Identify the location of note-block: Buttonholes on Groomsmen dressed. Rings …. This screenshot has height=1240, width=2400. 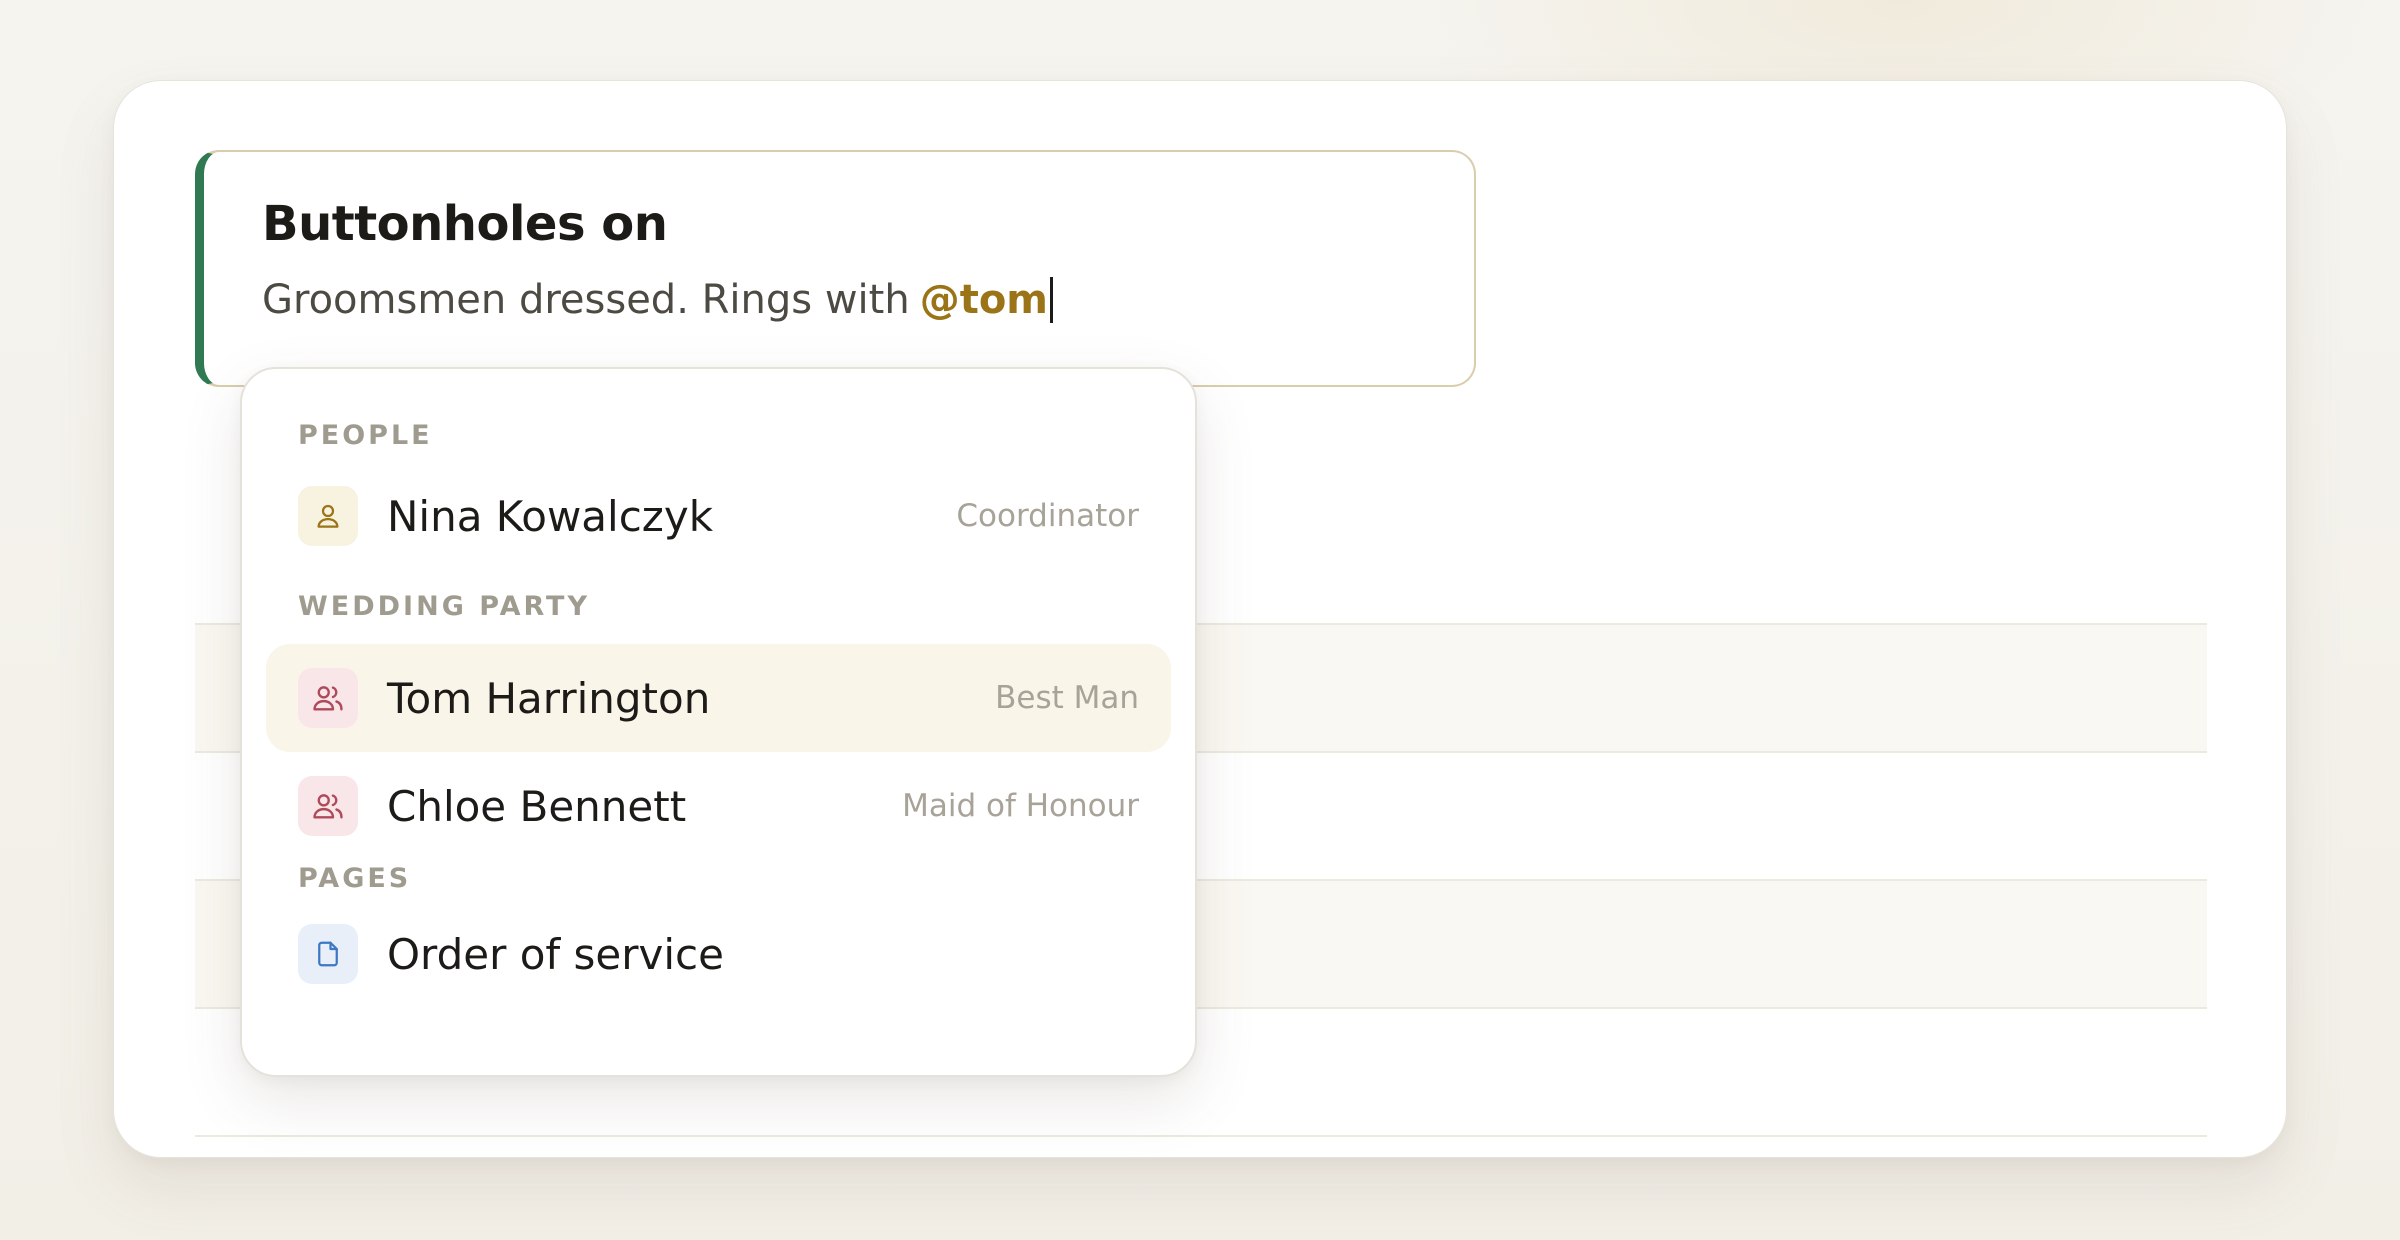
(835, 268).